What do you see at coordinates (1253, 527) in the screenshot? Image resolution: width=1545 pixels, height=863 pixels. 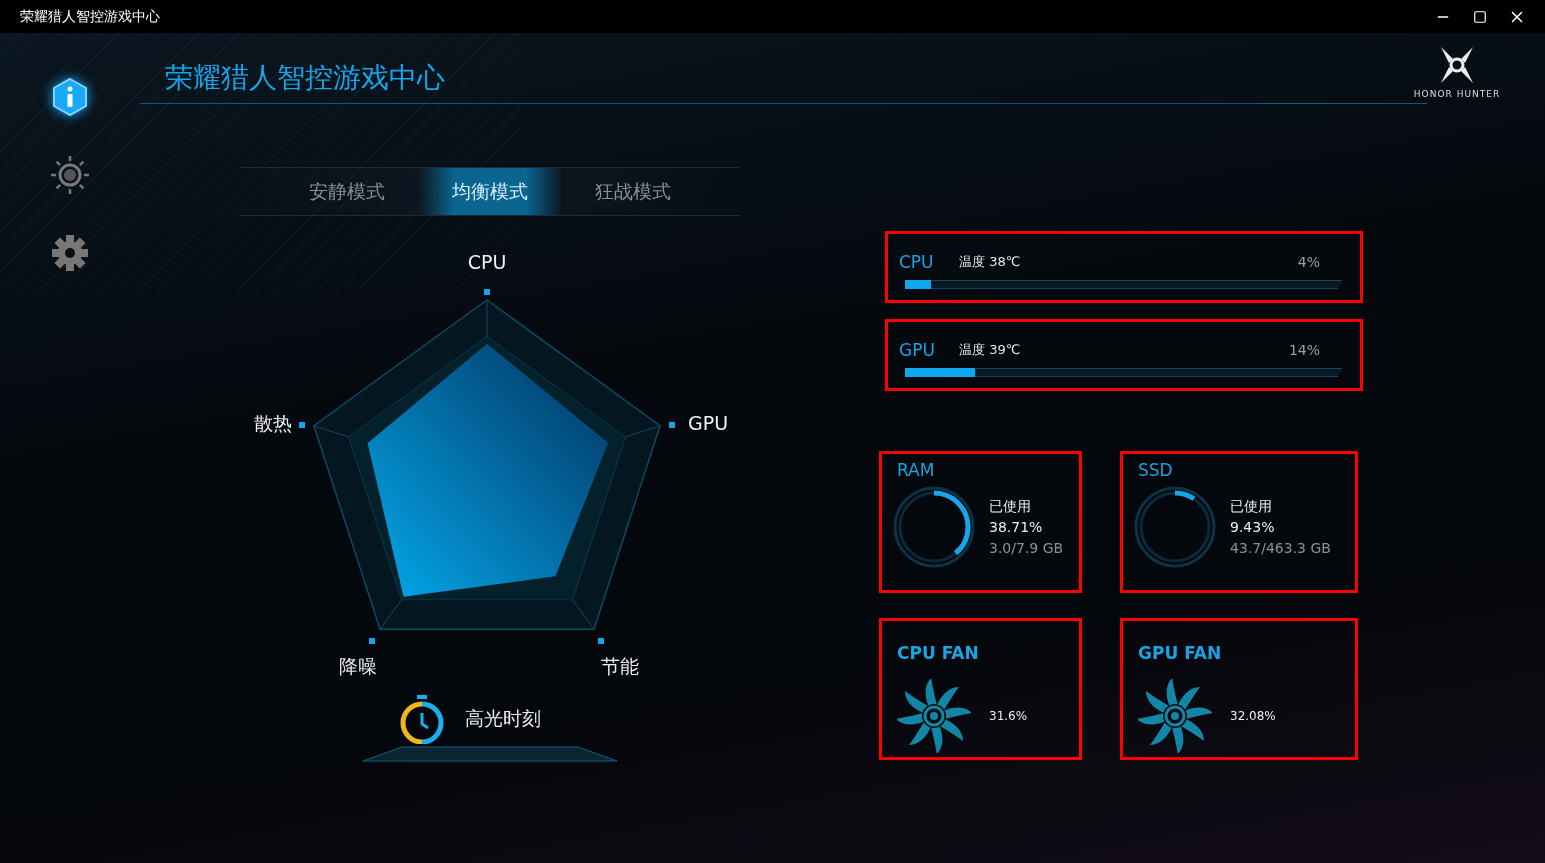 I see `usage-percent: 9.43%` at bounding box center [1253, 527].